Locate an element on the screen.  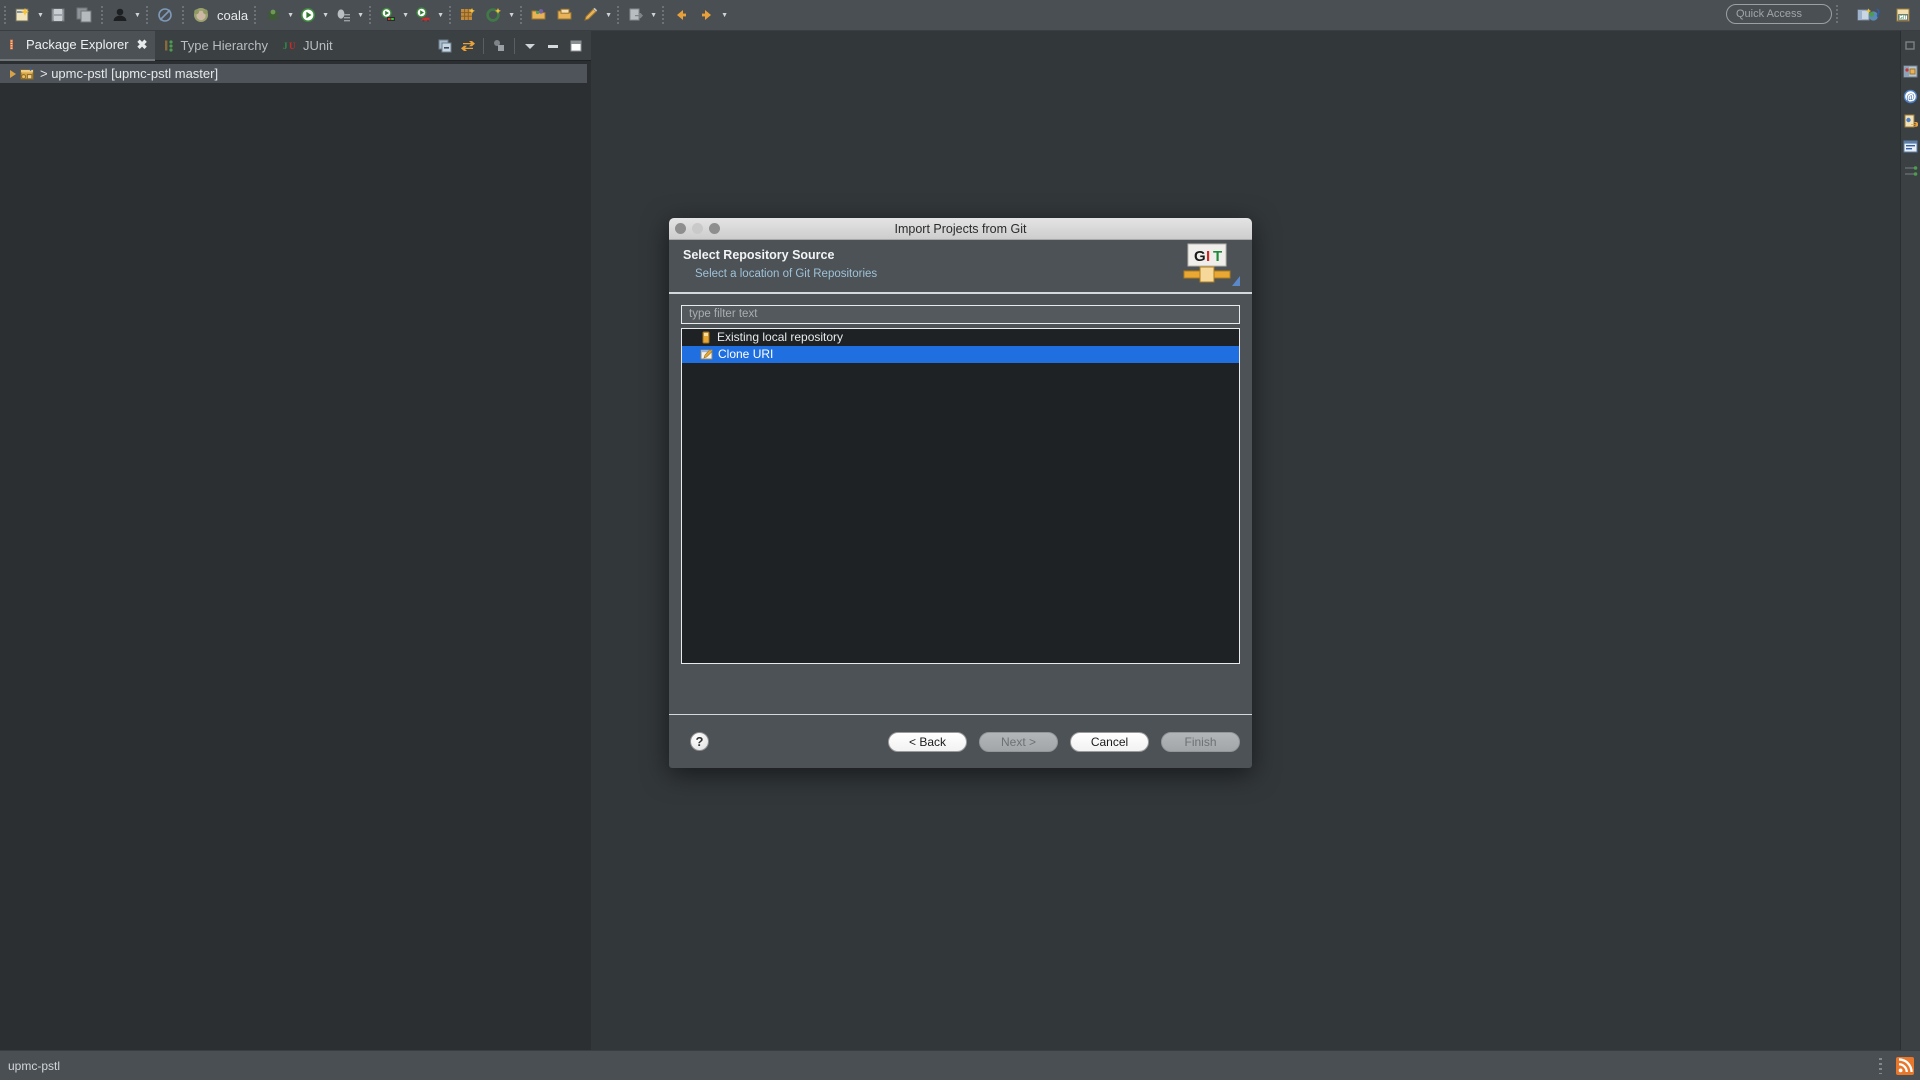
export-dropdown-arrow: ▼ is located at coordinates (653, 15).